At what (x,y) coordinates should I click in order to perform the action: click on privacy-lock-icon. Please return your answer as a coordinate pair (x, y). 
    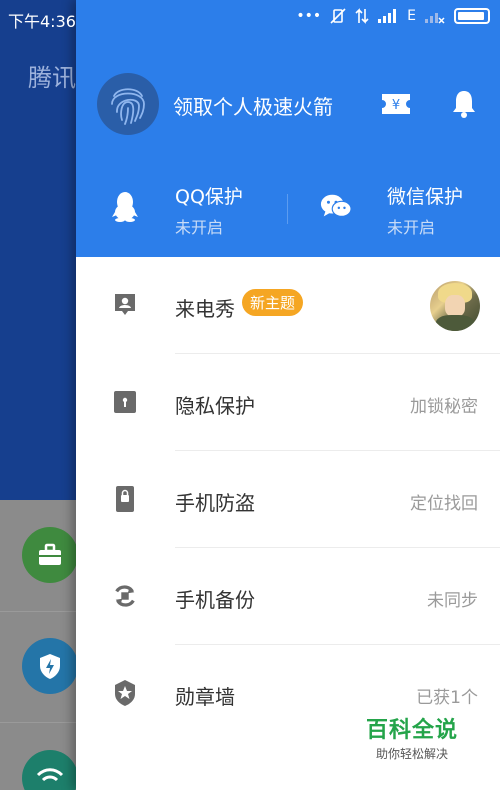
    Looking at the image, I should click on (125, 402).